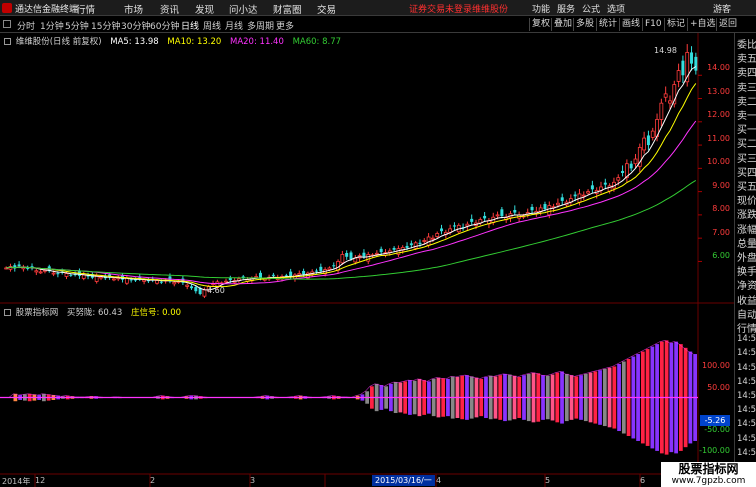  What do you see at coordinates (566, 8) in the screenshot?
I see `sysmenu-fuwu: 服务` at bounding box center [566, 8].